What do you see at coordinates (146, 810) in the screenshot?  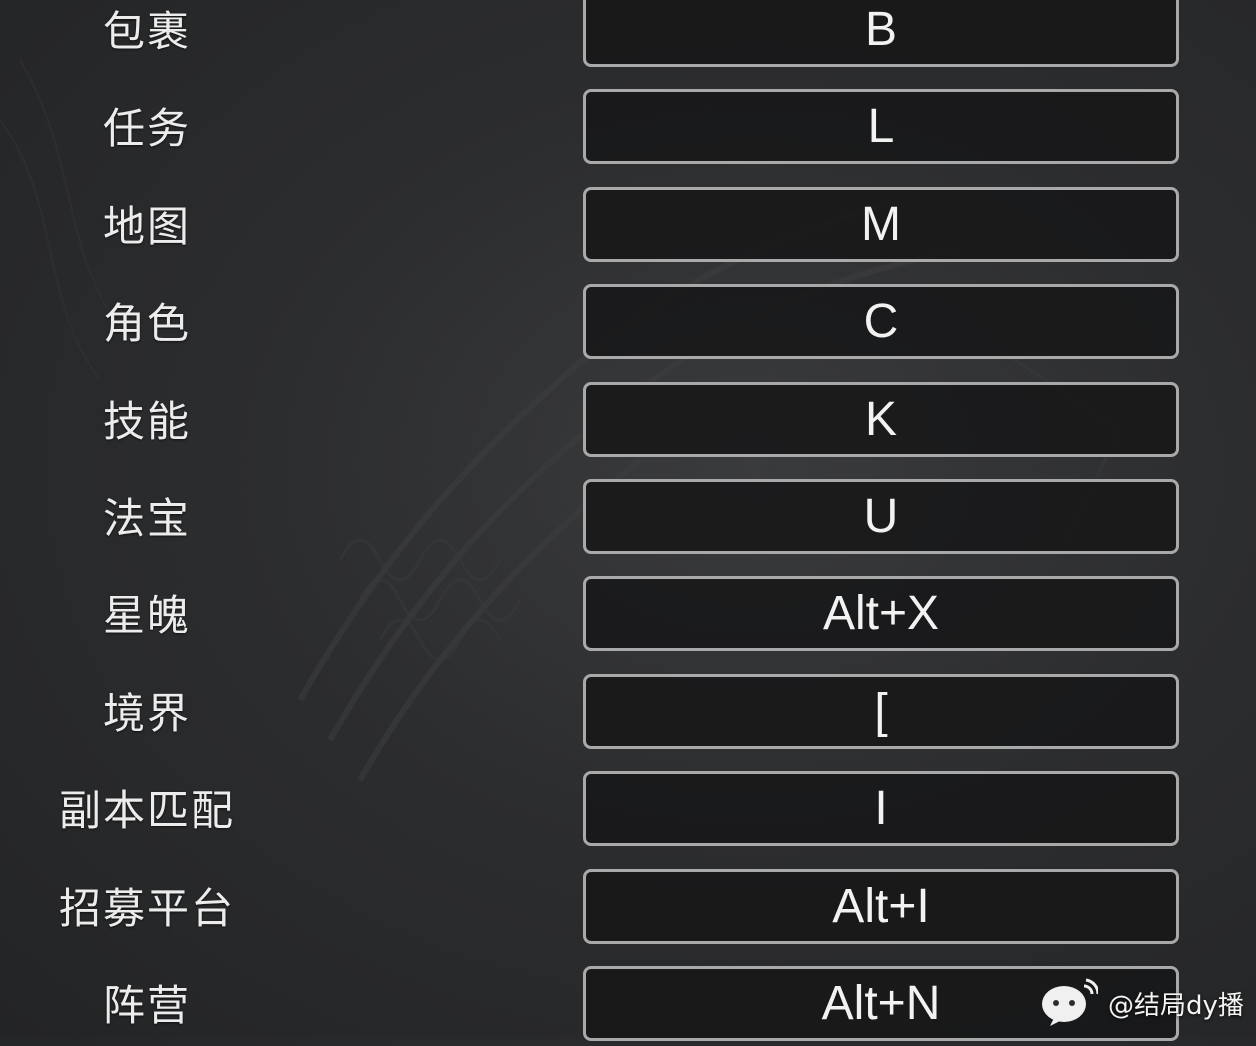 I see `action-label: 副本匹配` at bounding box center [146, 810].